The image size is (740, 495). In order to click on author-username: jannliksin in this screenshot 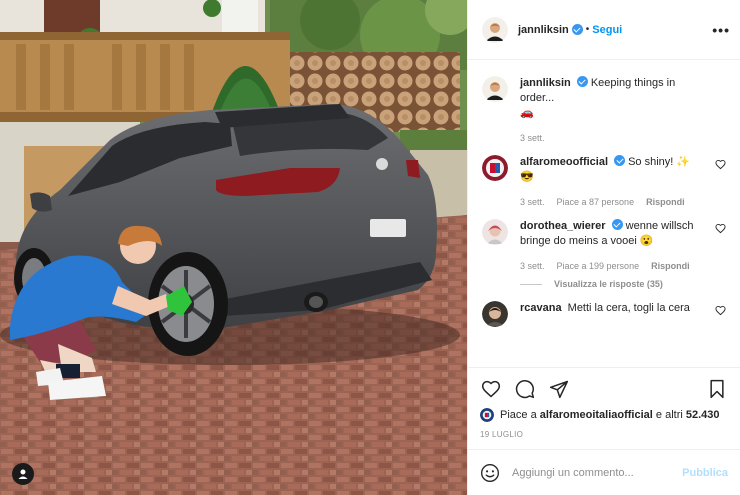, I will do `click(543, 30)`.